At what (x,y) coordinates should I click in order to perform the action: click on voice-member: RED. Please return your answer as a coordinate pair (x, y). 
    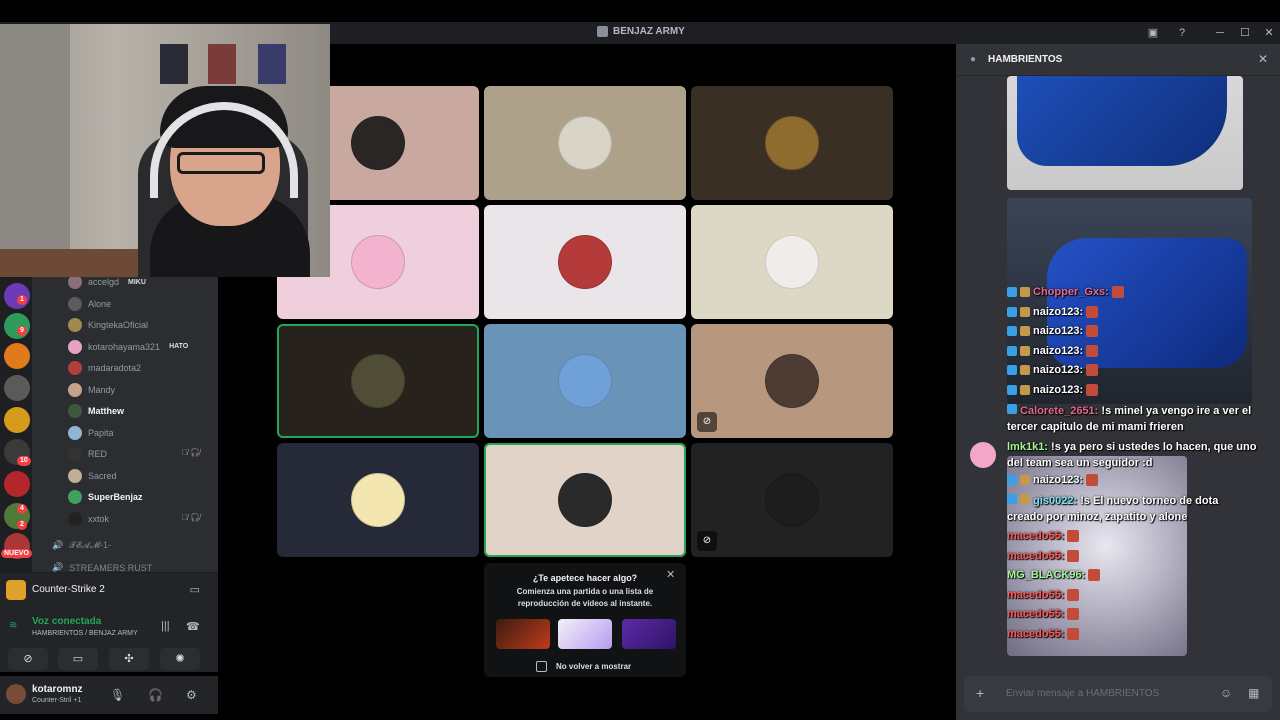
    Looking at the image, I should click on (87, 454).